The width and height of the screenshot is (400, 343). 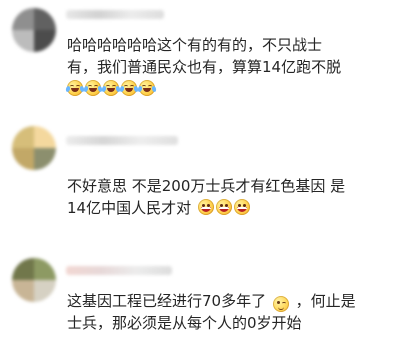 I want to click on comment-line: 哈哈哈哈哈哈这个有的有的，不只战士, so click(x=195, y=45).